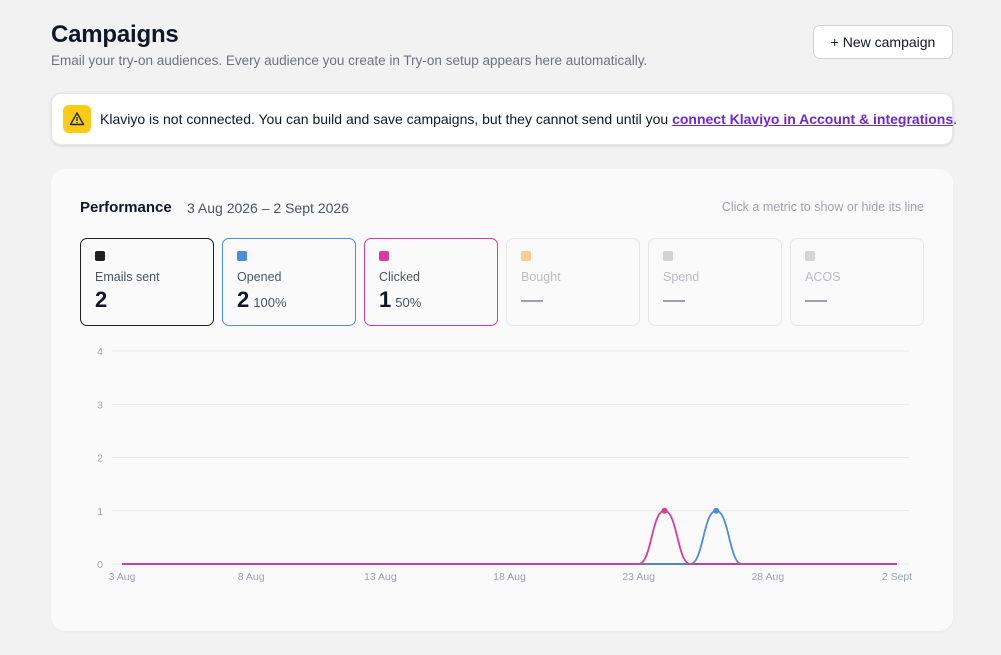 This screenshot has height=655, width=1001. I want to click on x-tick-label: 23 Aug, so click(638, 577).